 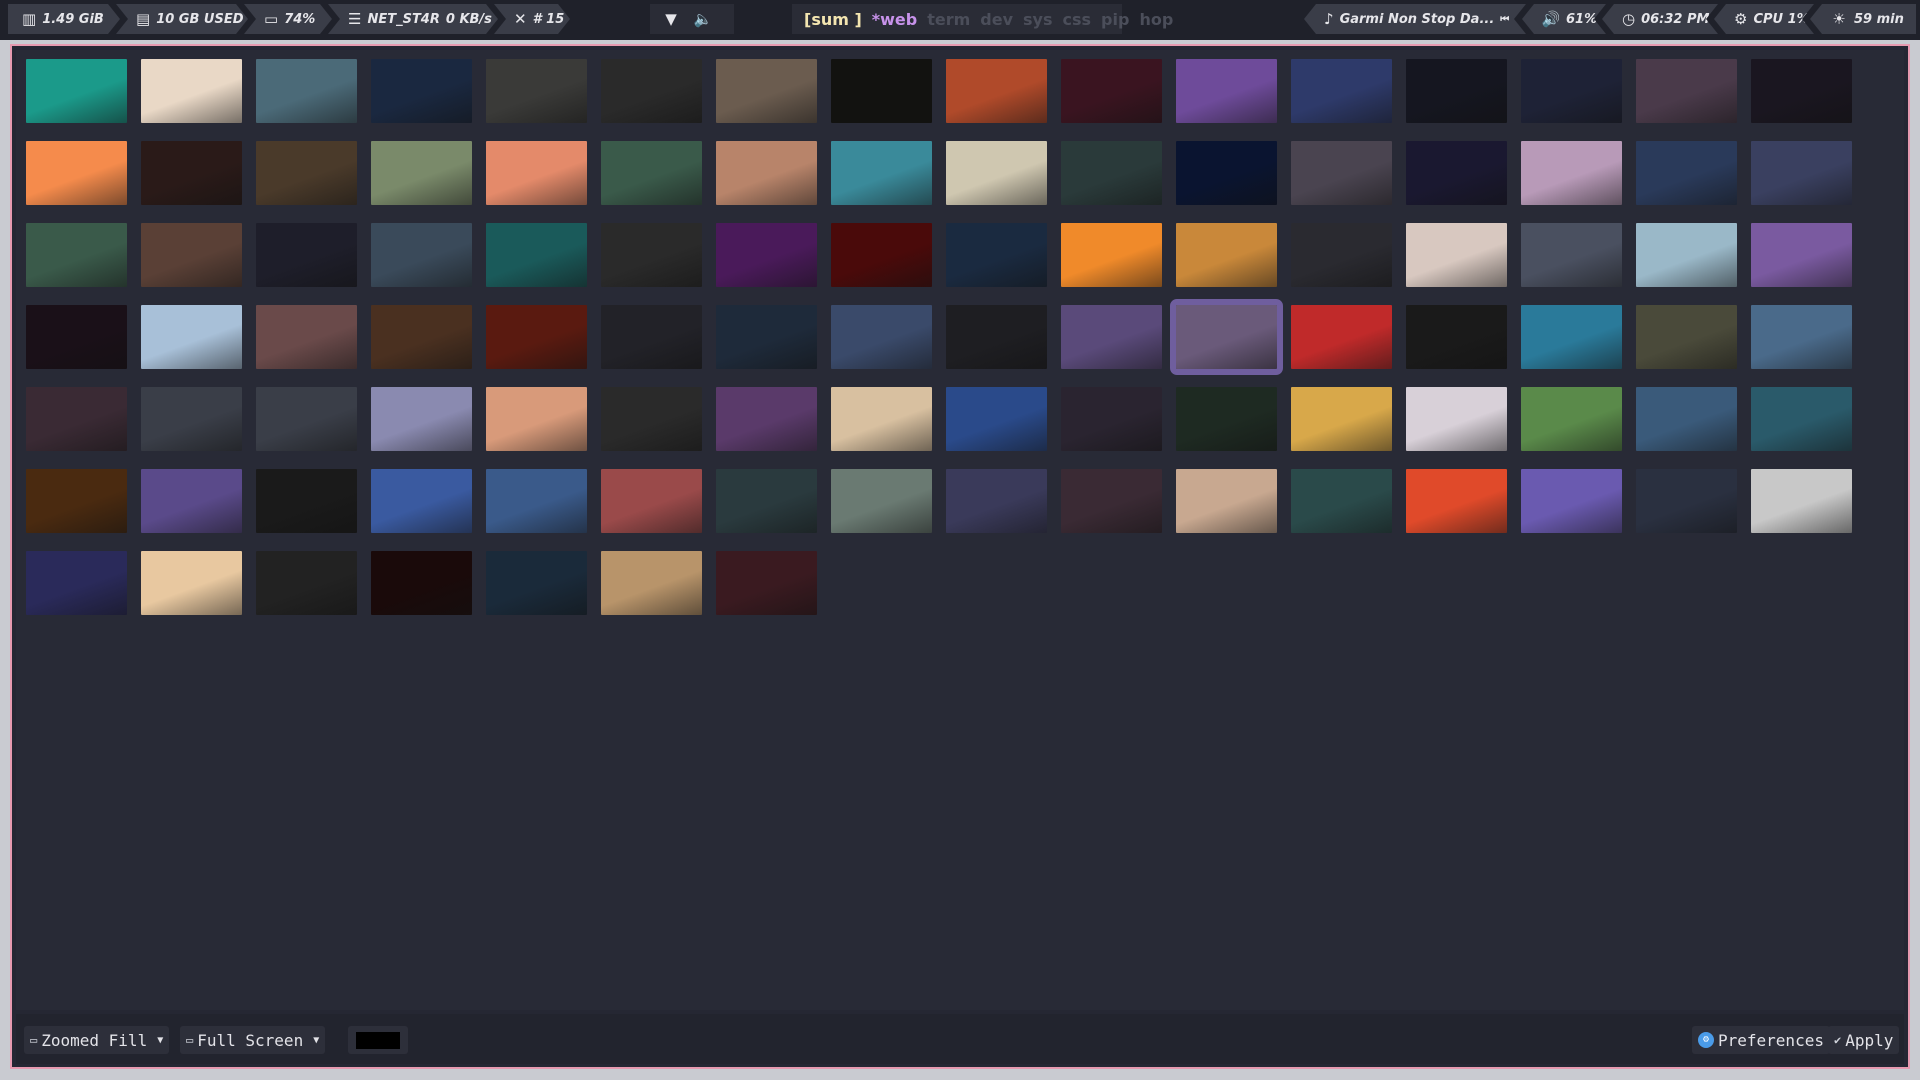 I want to click on workspace-dev: dev, so click(x=996, y=19).